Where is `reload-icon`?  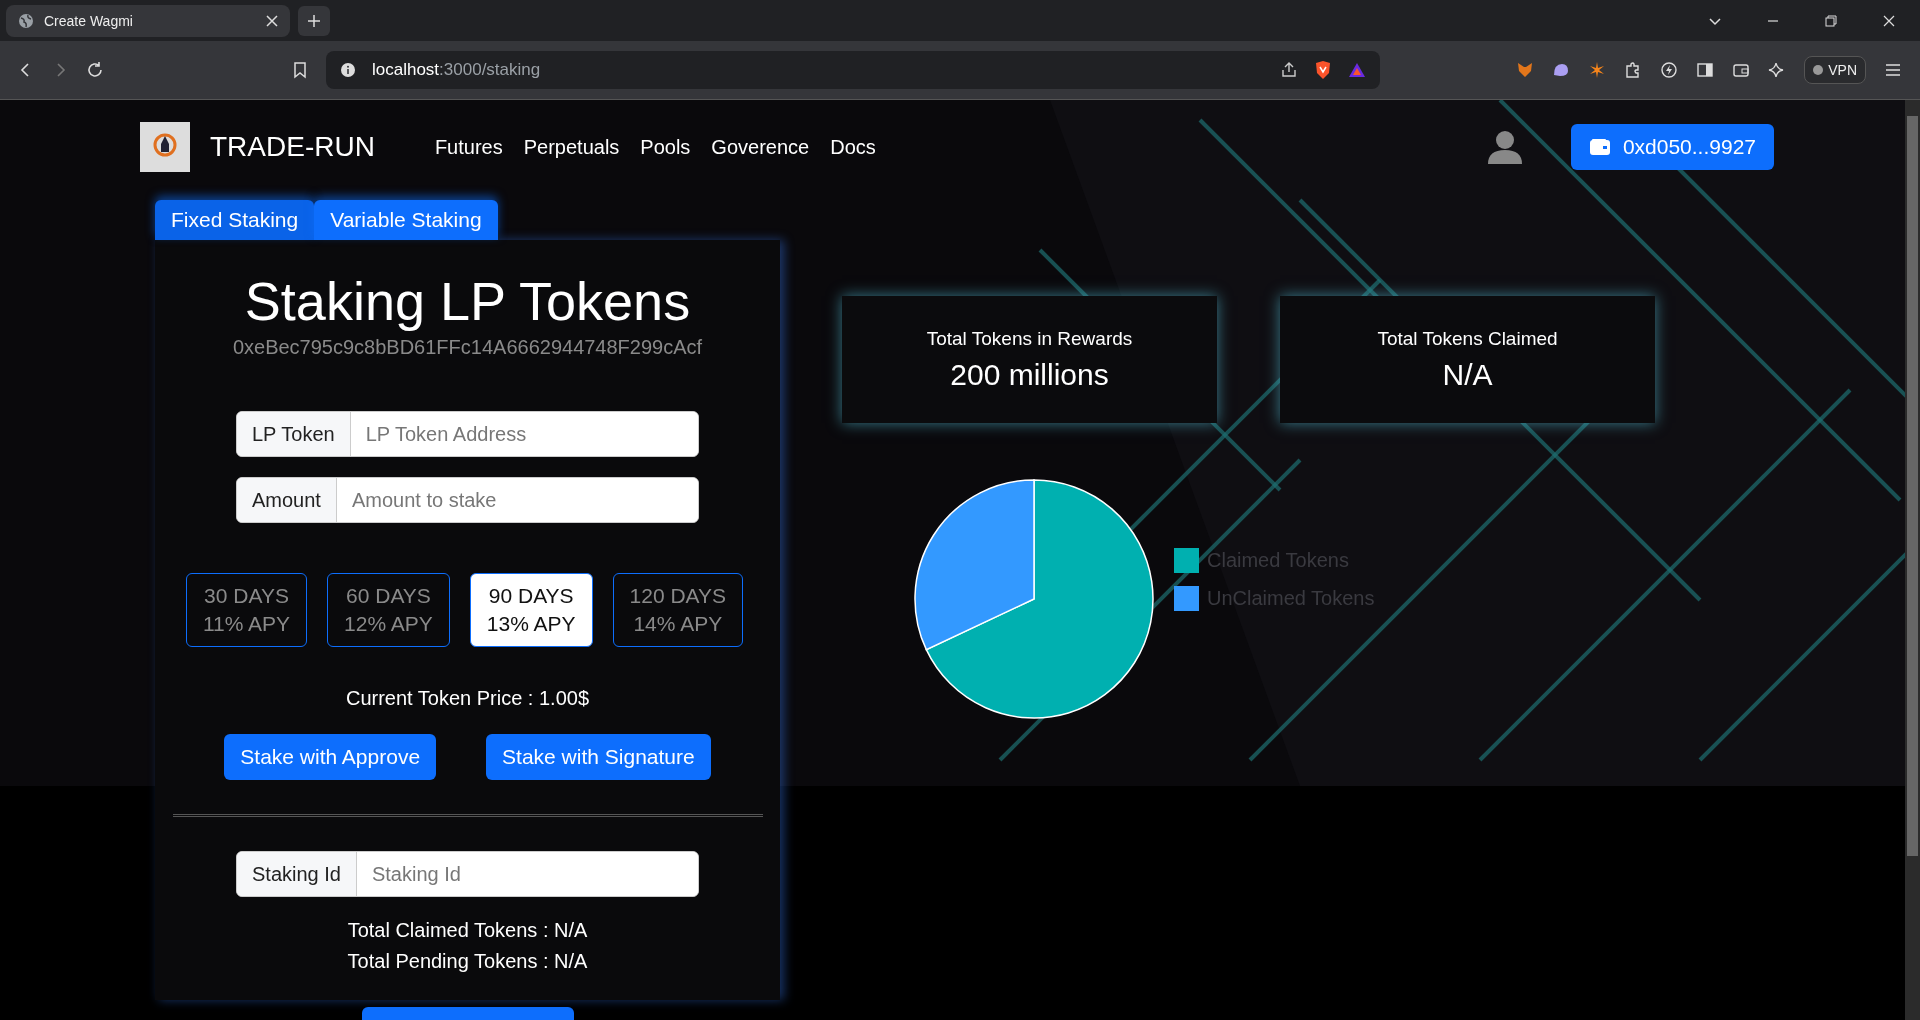 reload-icon is located at coordinates (95, 70).